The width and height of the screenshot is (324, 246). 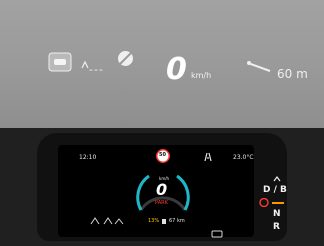 I want to click on clock: 12:10, so click(x=88, y=157).